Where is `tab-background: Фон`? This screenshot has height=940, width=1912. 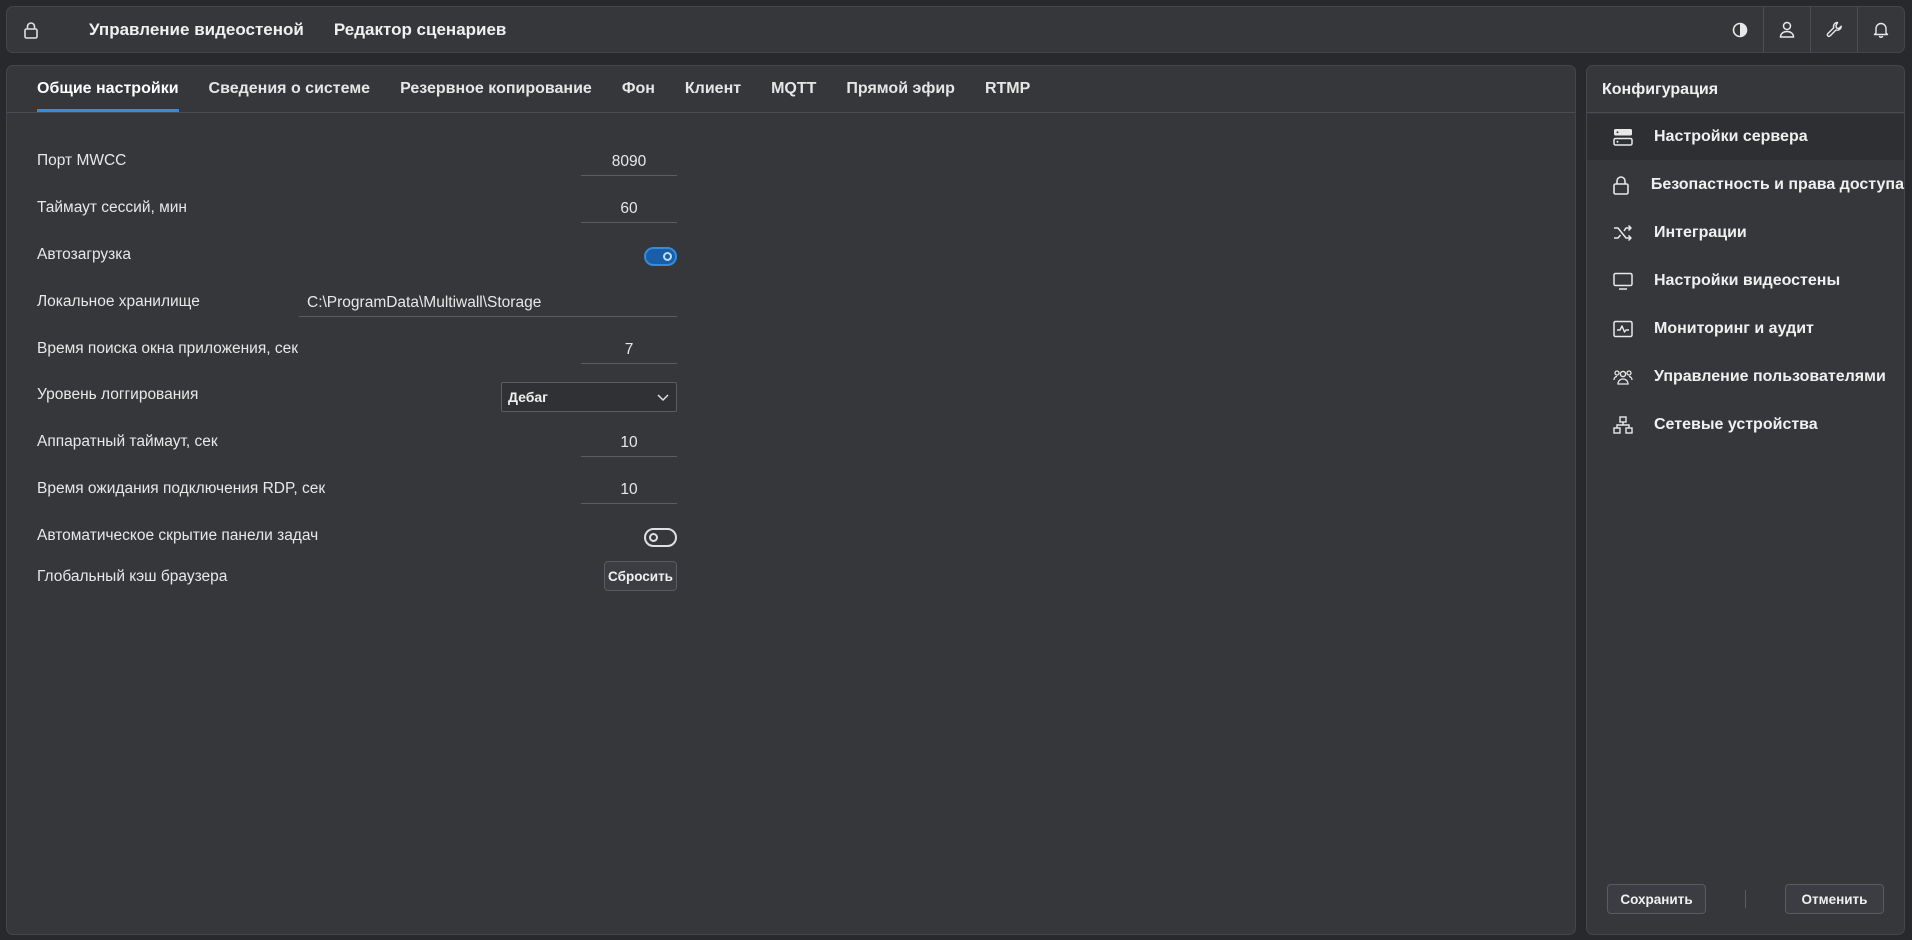
tab-background: Фон is located at coordinates (638, 96).